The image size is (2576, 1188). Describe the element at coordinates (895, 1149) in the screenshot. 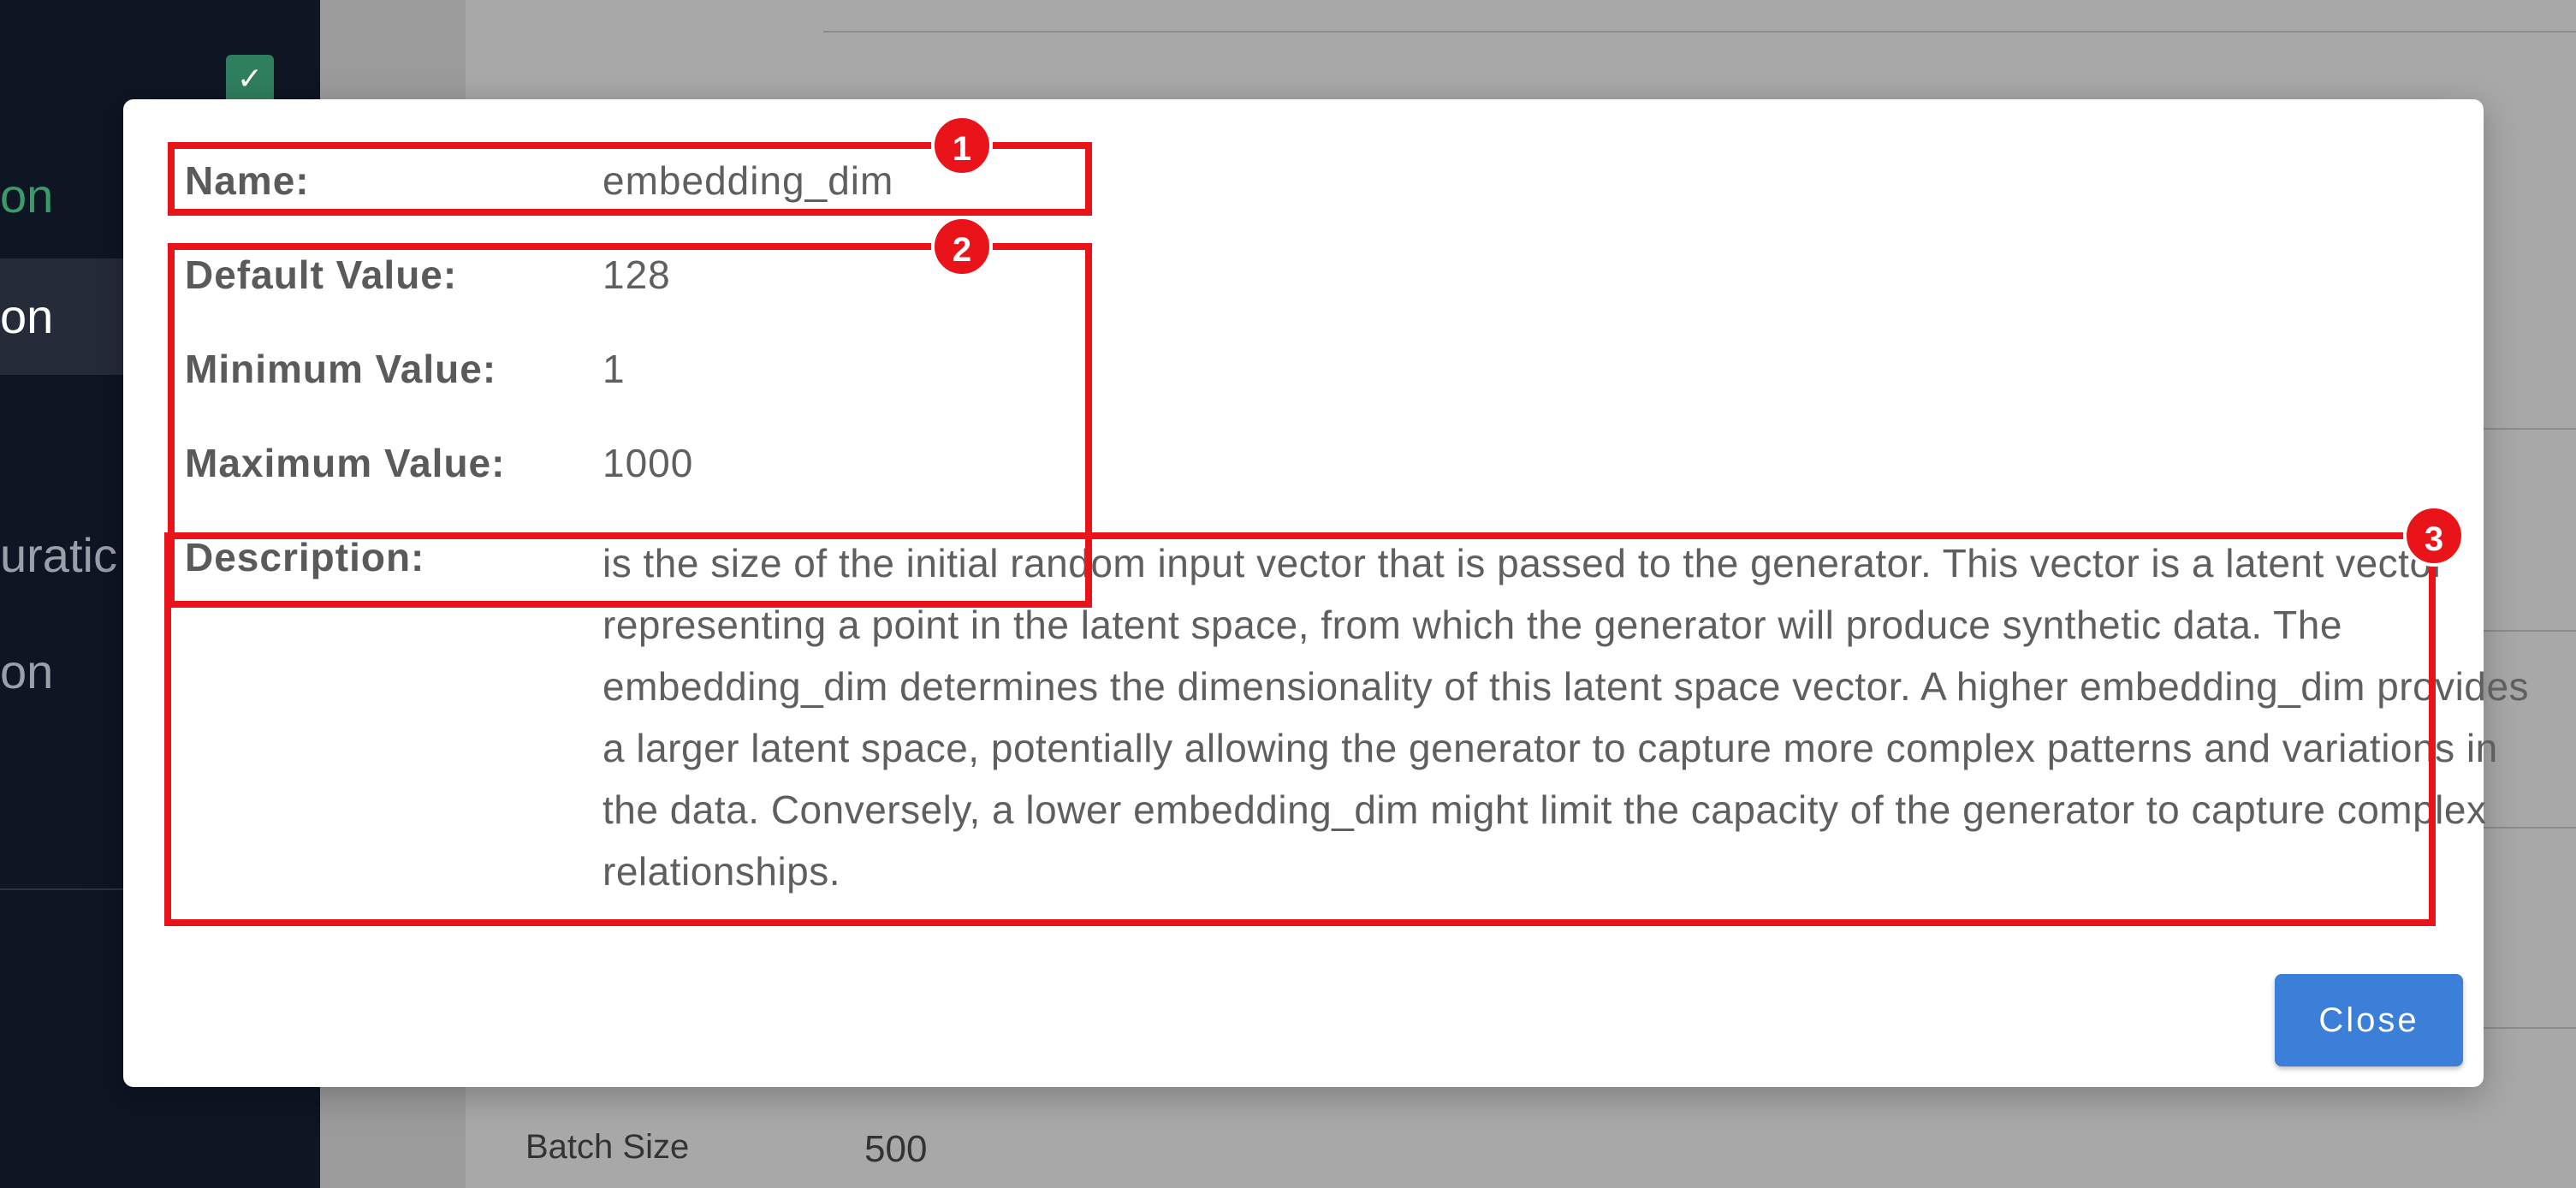

I see `batch-size-value: 500` at that location.